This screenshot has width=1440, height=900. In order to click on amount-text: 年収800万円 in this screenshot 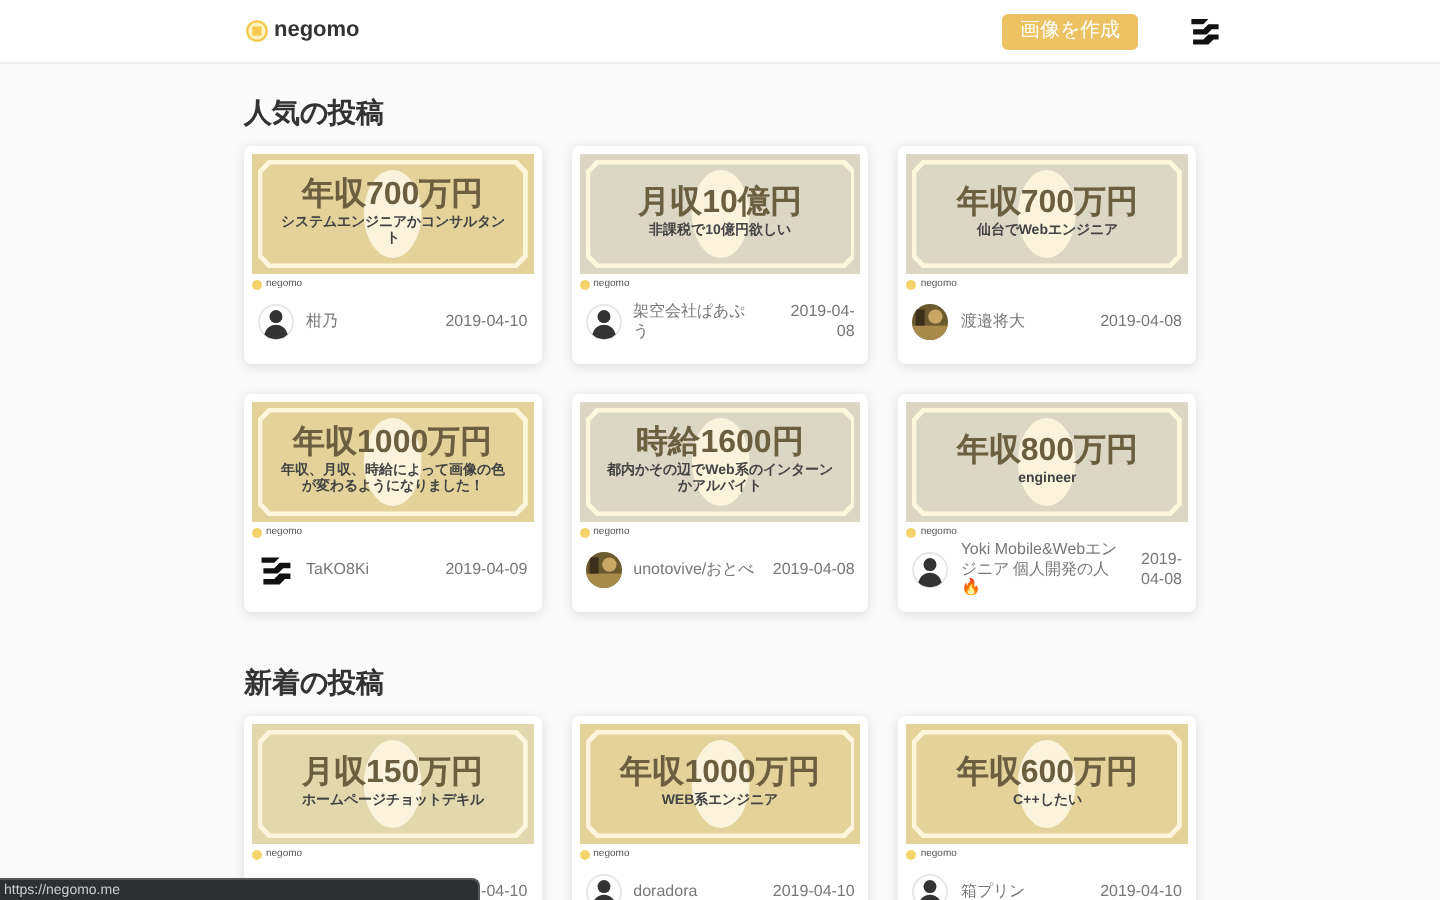, I will do `click(1047, 451)`.